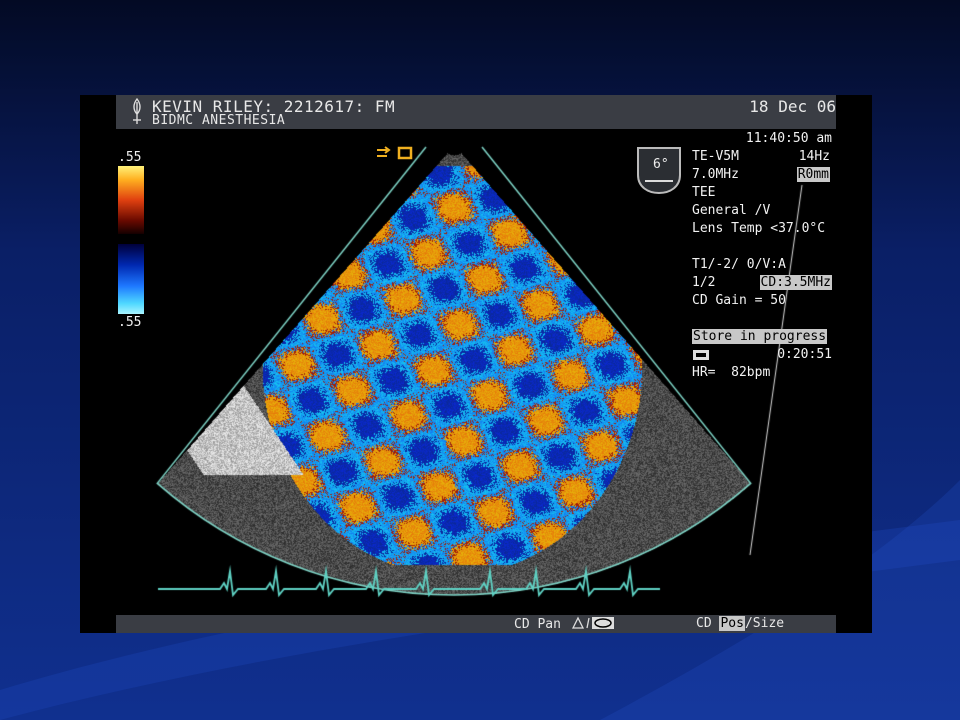  I want to click on store-status-field: Store in progress, so click(760, 337).